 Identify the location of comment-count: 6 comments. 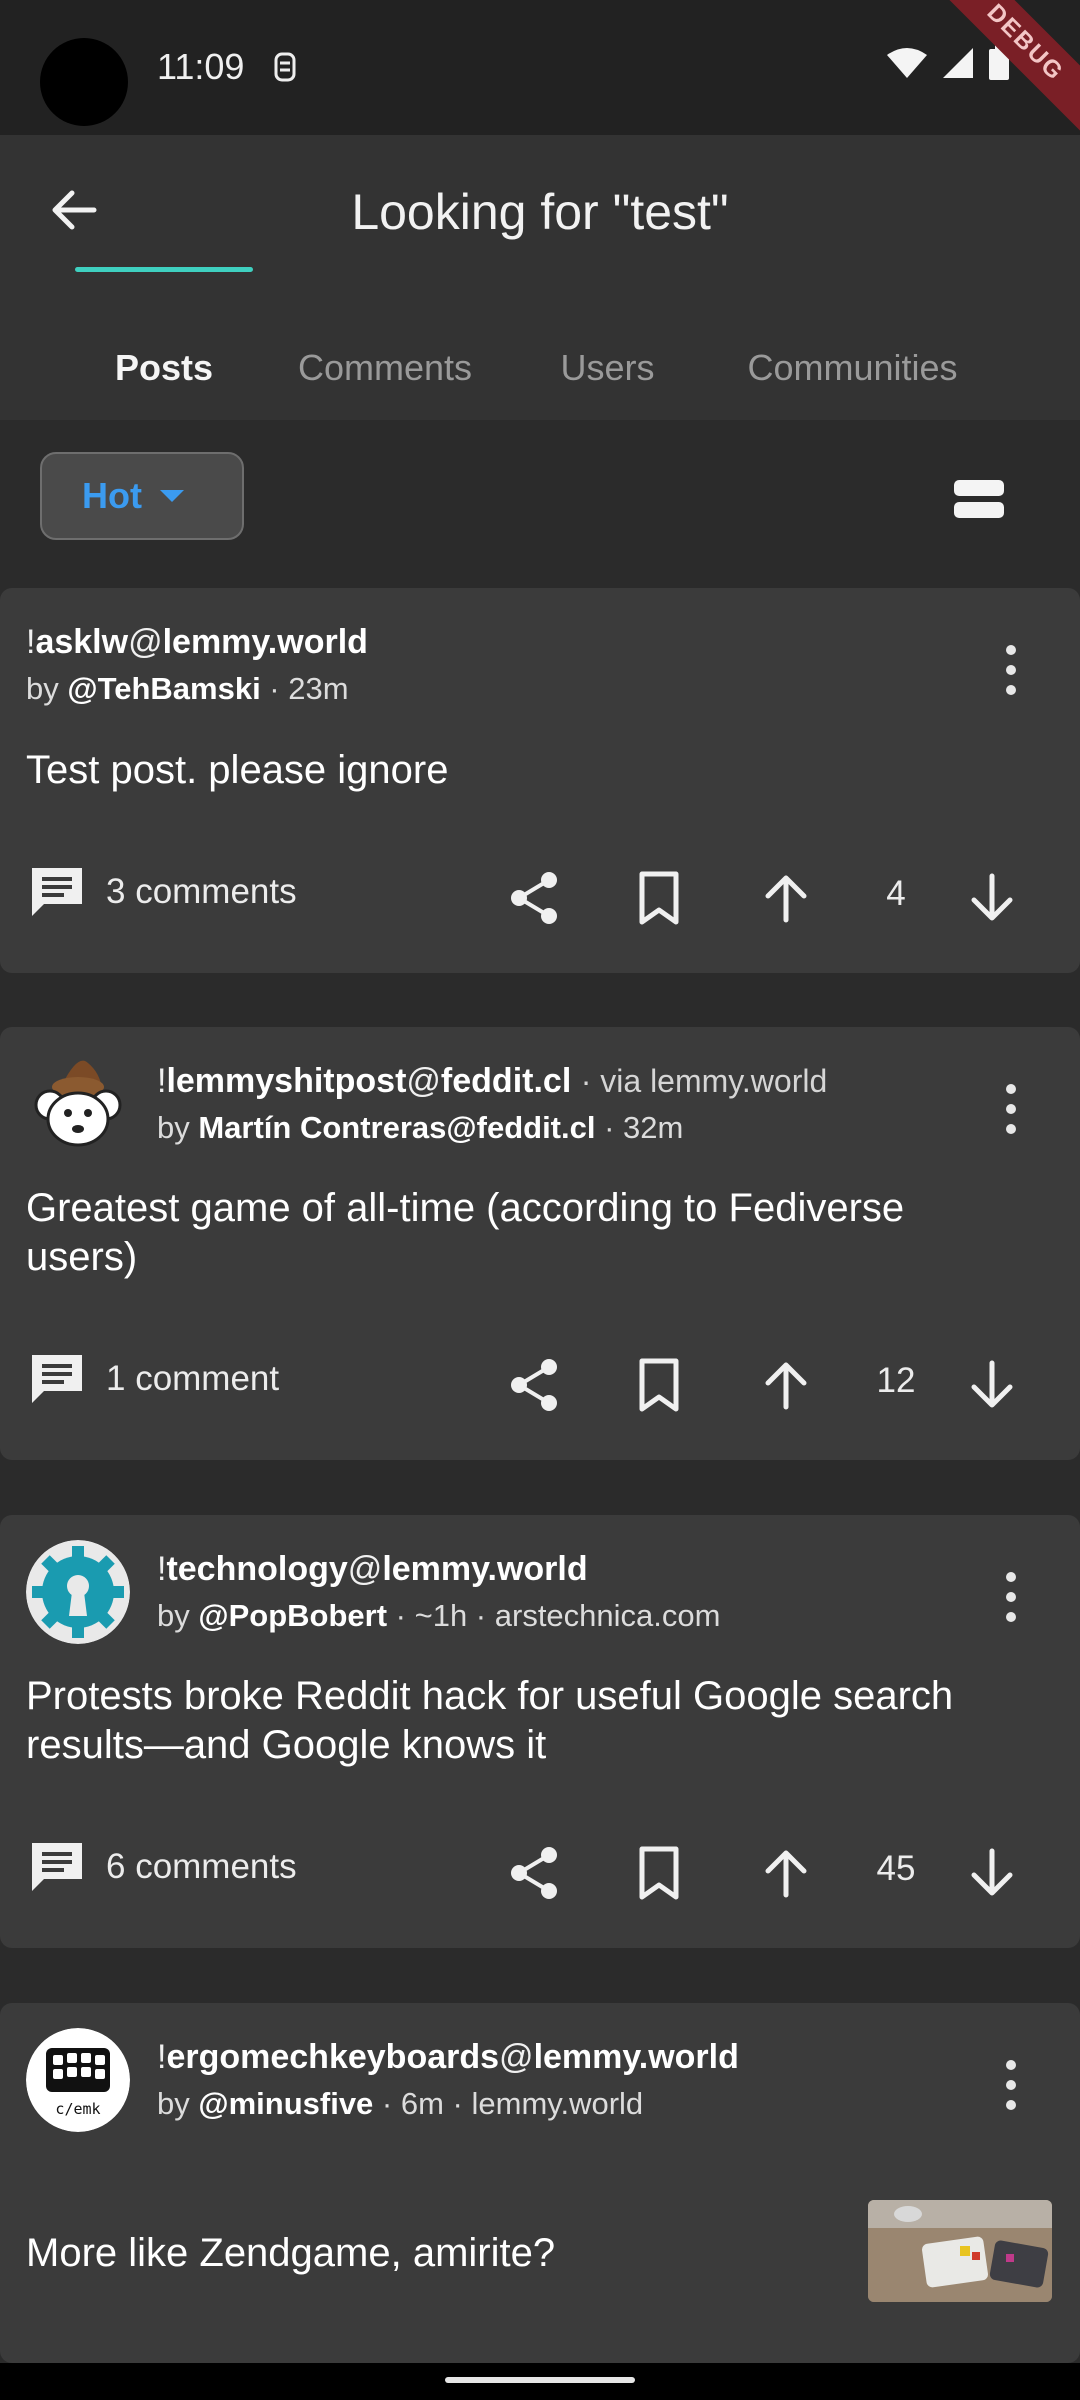
(201, 1866).